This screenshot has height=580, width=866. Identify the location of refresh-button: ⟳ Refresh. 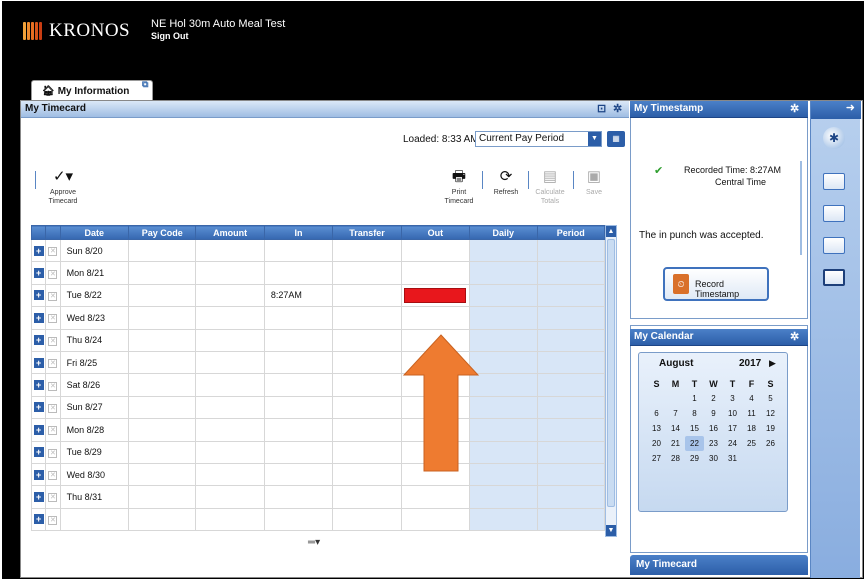
(506, 183).